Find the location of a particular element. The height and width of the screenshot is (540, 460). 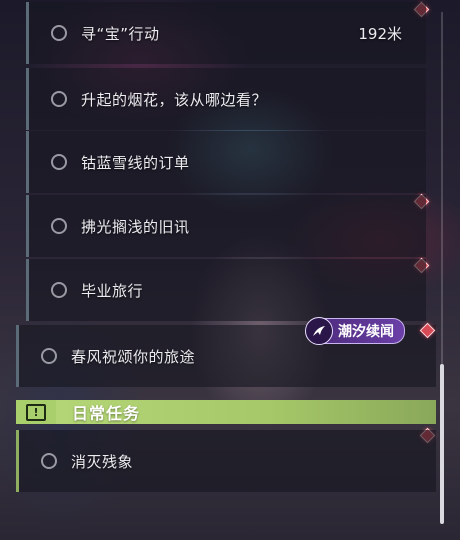

quest-label: 春风祝颂你的旅途 is located at coordinates (133, 356).